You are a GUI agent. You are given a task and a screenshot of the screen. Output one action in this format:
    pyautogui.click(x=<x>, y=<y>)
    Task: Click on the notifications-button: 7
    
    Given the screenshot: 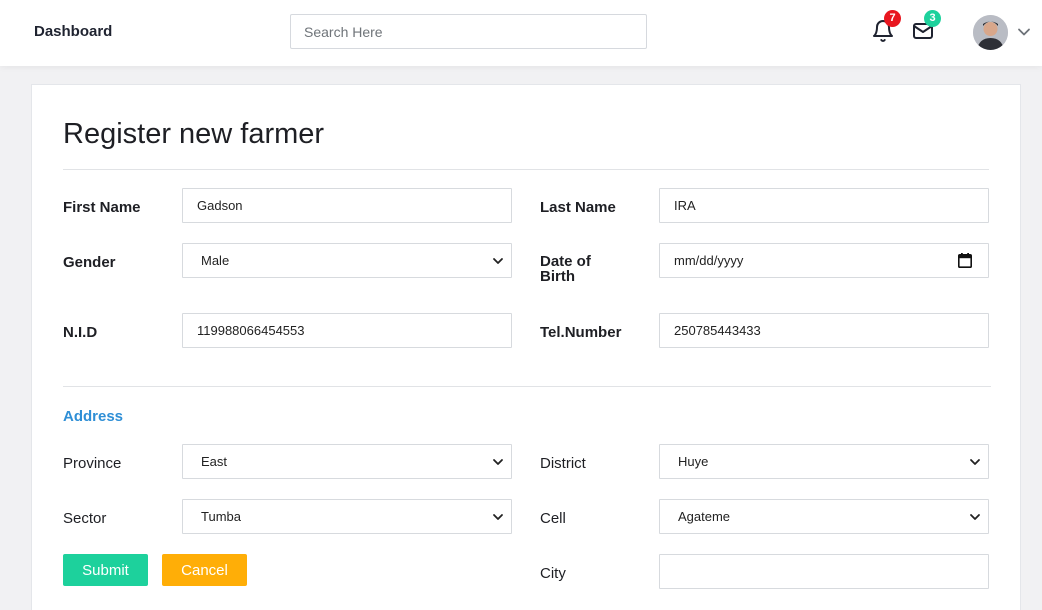 What is the action you would take?
    pyautogui.click(x=886, y=26)
    